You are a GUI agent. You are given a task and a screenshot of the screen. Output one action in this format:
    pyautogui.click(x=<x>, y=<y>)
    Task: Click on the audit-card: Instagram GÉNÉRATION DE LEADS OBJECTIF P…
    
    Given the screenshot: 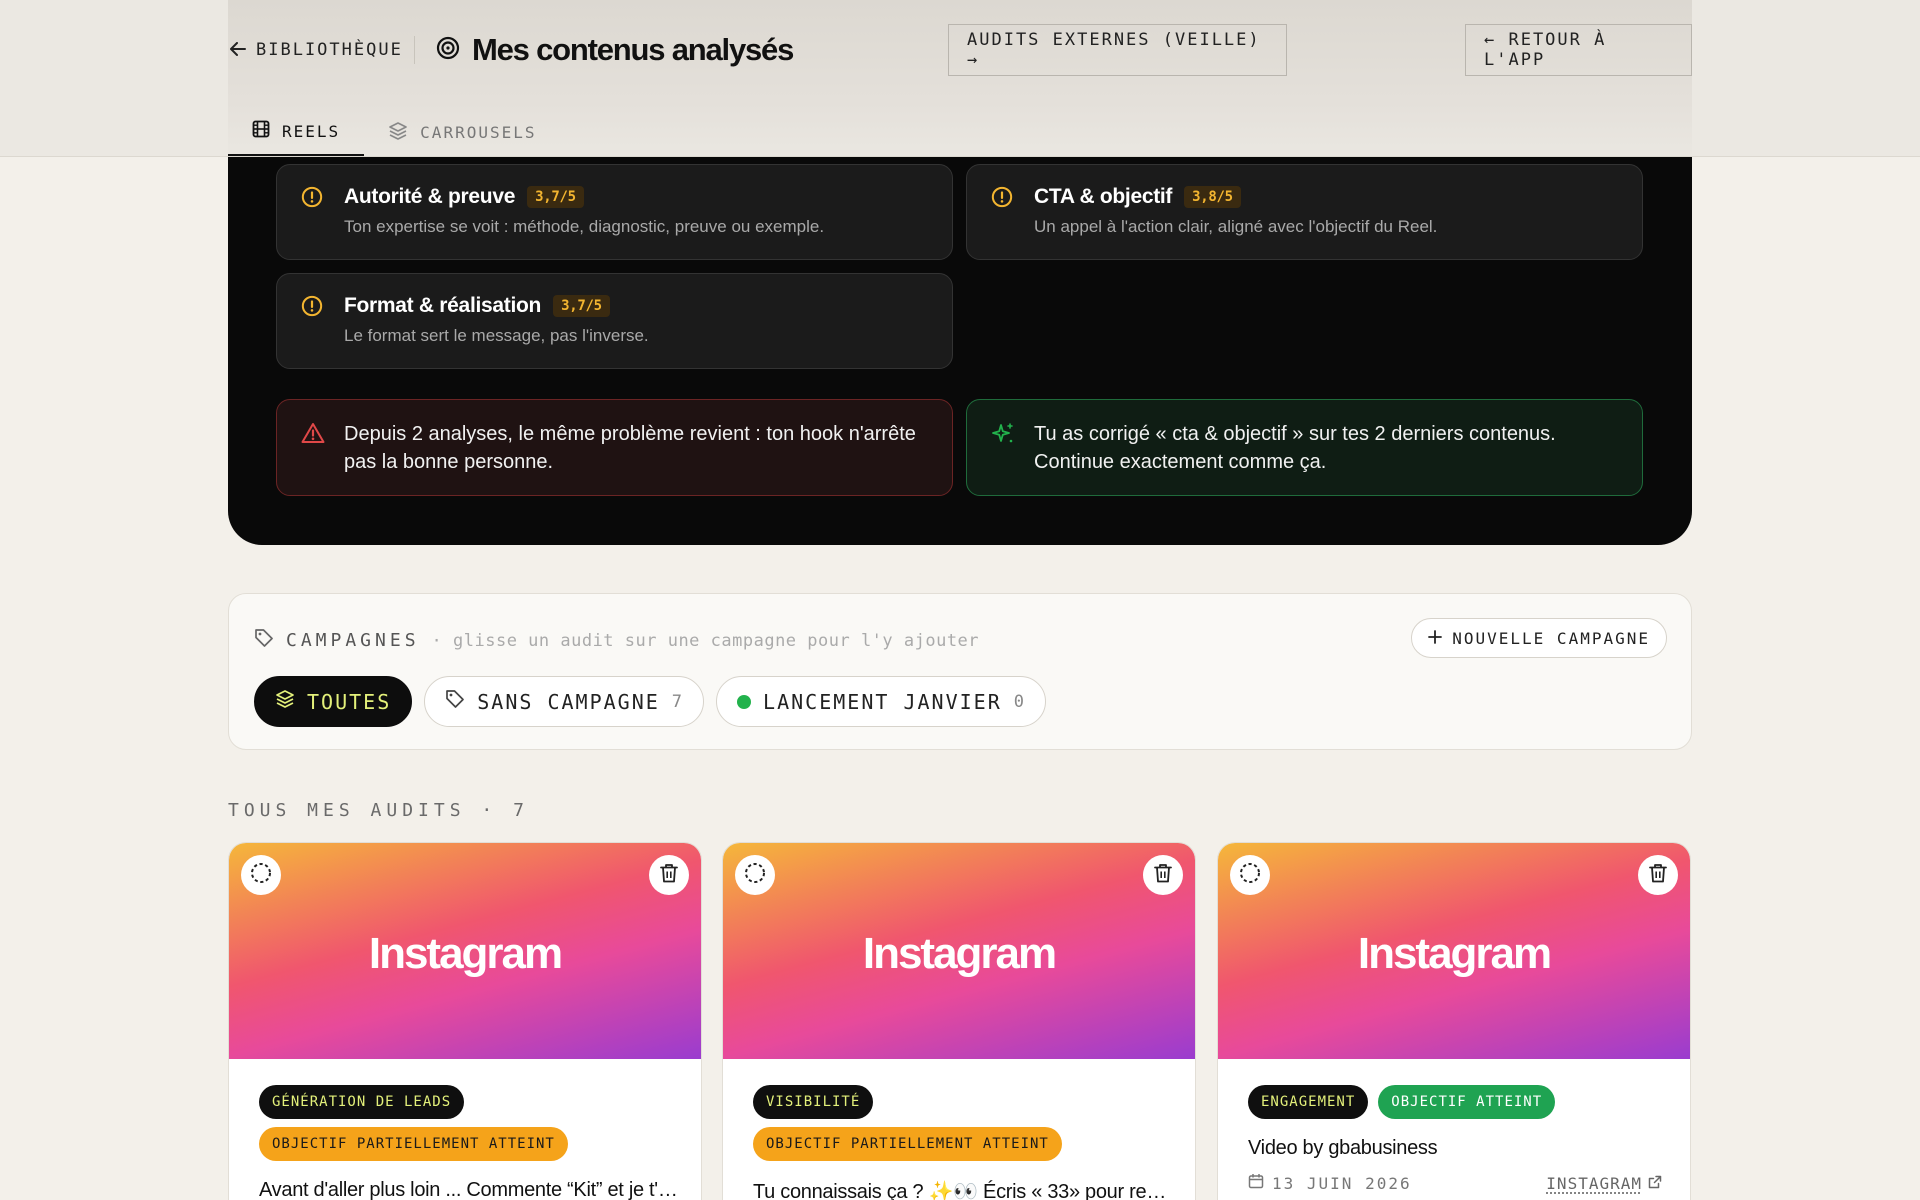 What is the action you would take?
    pyautogui.click(x=465, y=1021)
    